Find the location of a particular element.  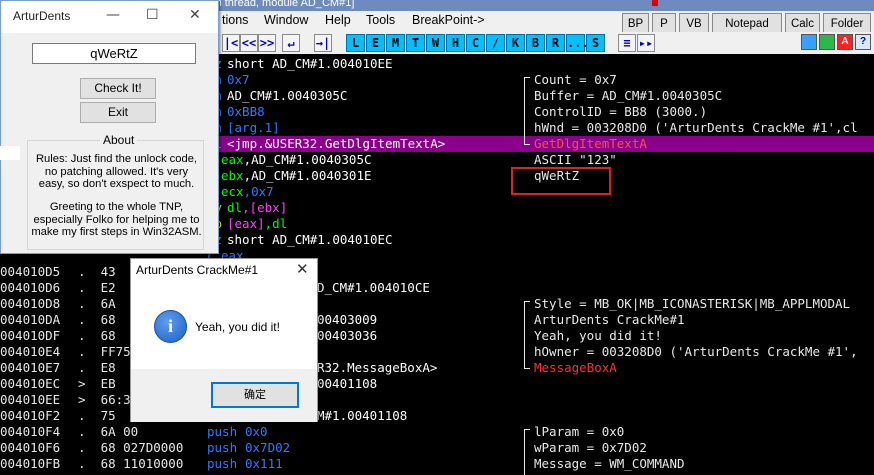

messagebox-args-bracket is located at coordinates (527, 335).